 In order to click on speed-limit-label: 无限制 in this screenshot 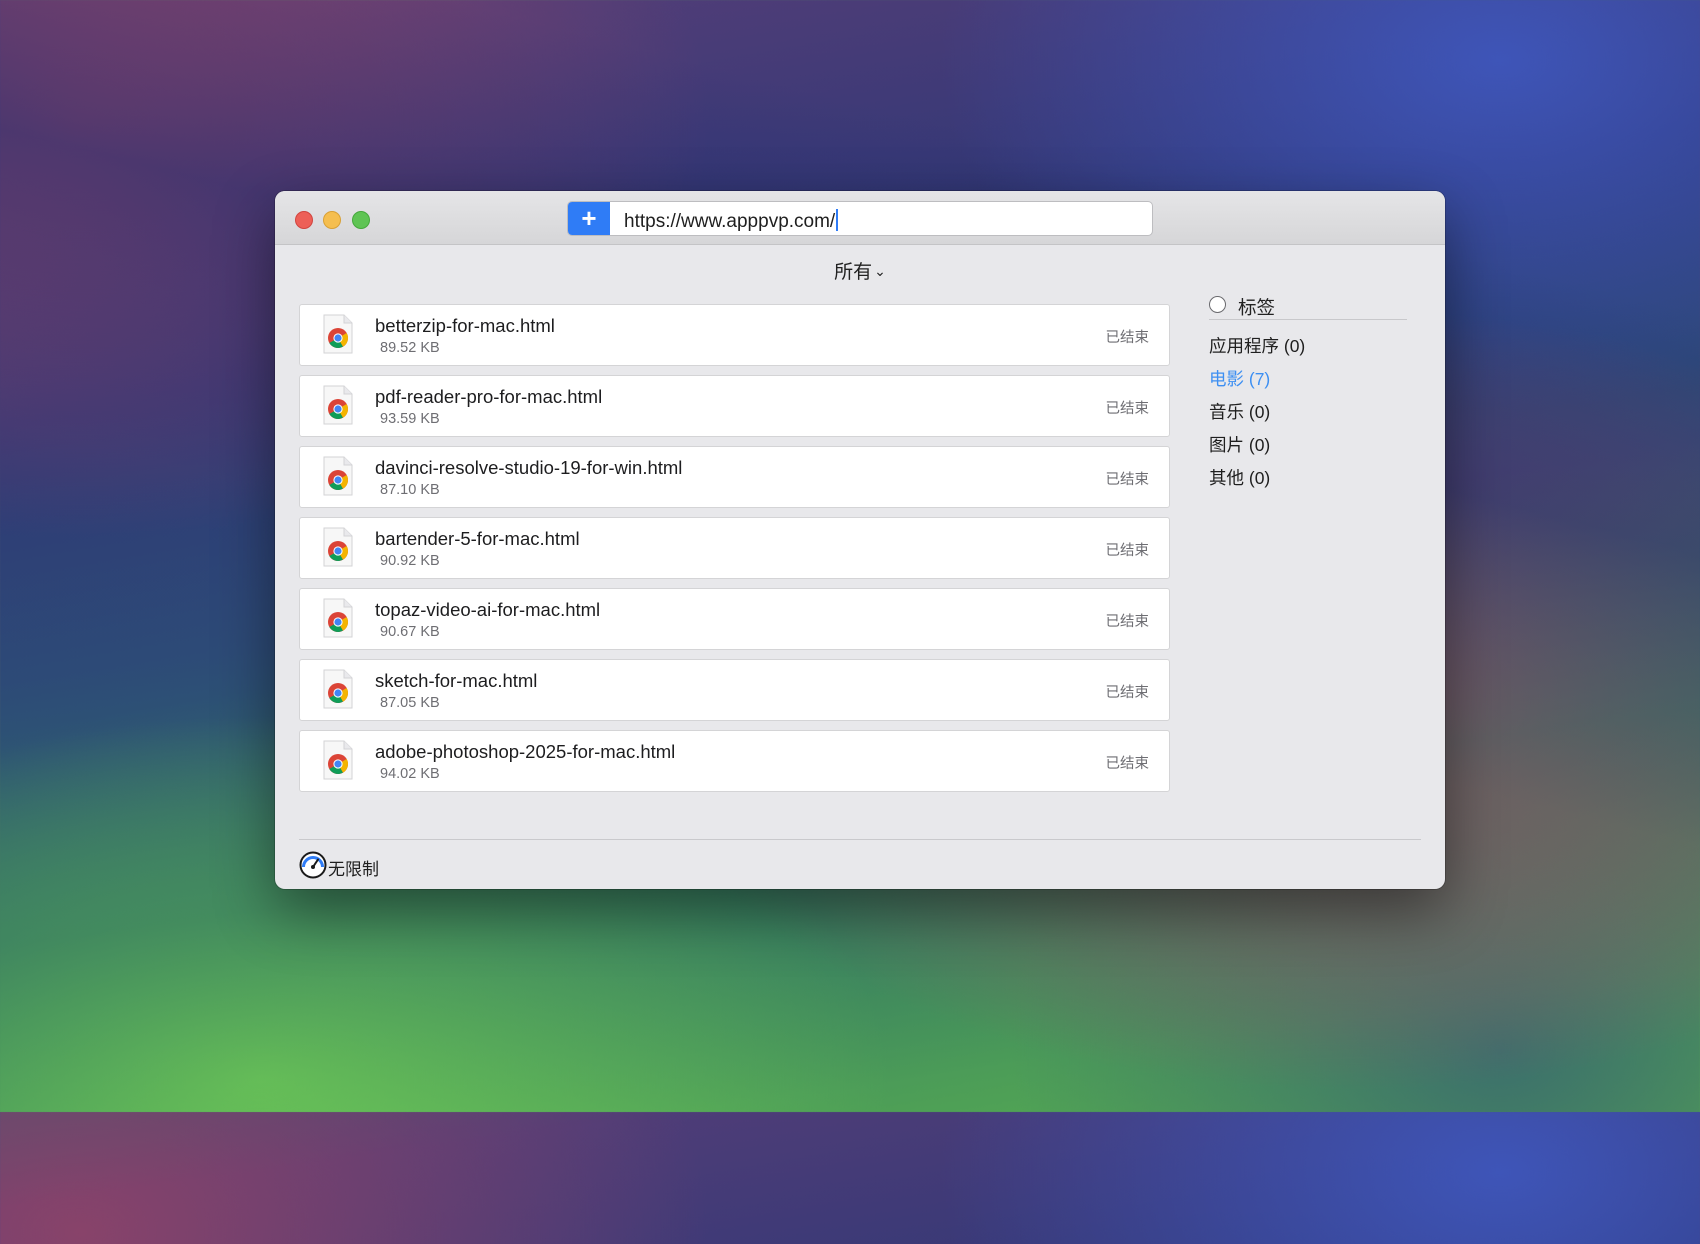, I will do `click(353, 869)`.